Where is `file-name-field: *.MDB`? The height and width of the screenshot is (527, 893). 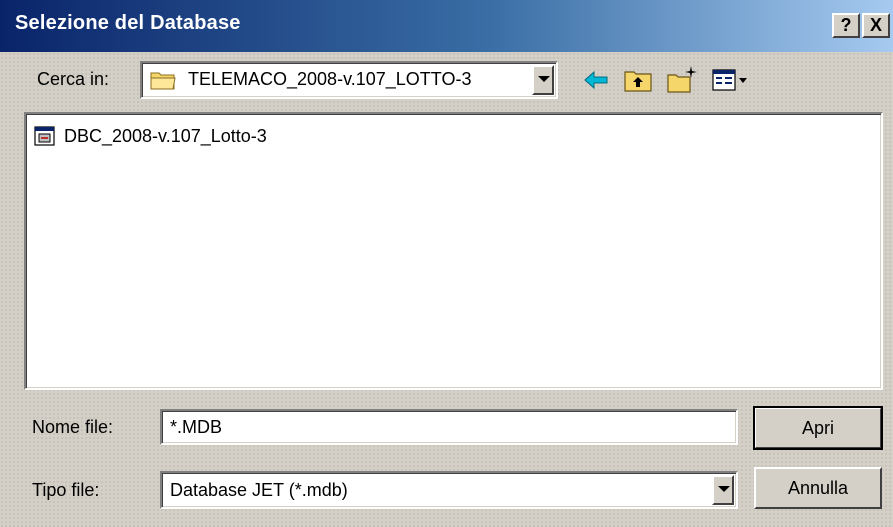
file-name-field: *.MDB is located at coordinates (449, 427).